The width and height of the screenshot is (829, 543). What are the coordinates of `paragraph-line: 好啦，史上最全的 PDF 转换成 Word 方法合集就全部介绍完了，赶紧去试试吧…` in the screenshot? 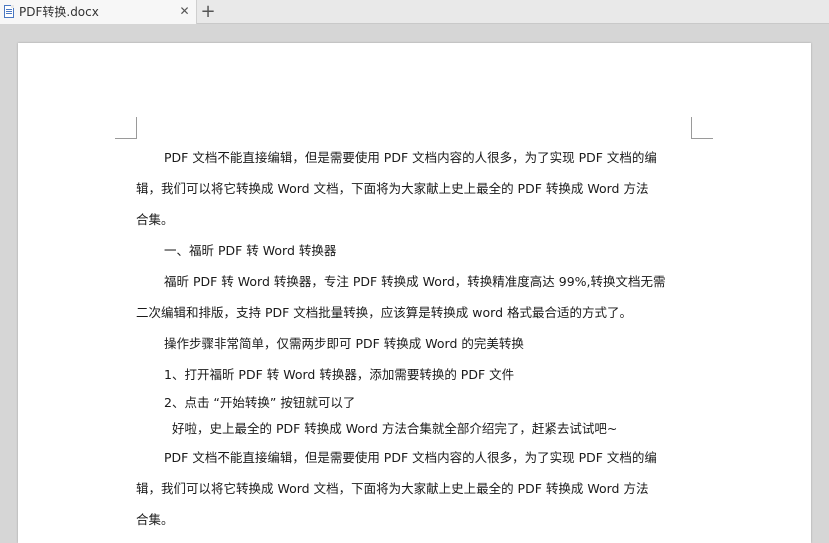 It's located at (395, 428).